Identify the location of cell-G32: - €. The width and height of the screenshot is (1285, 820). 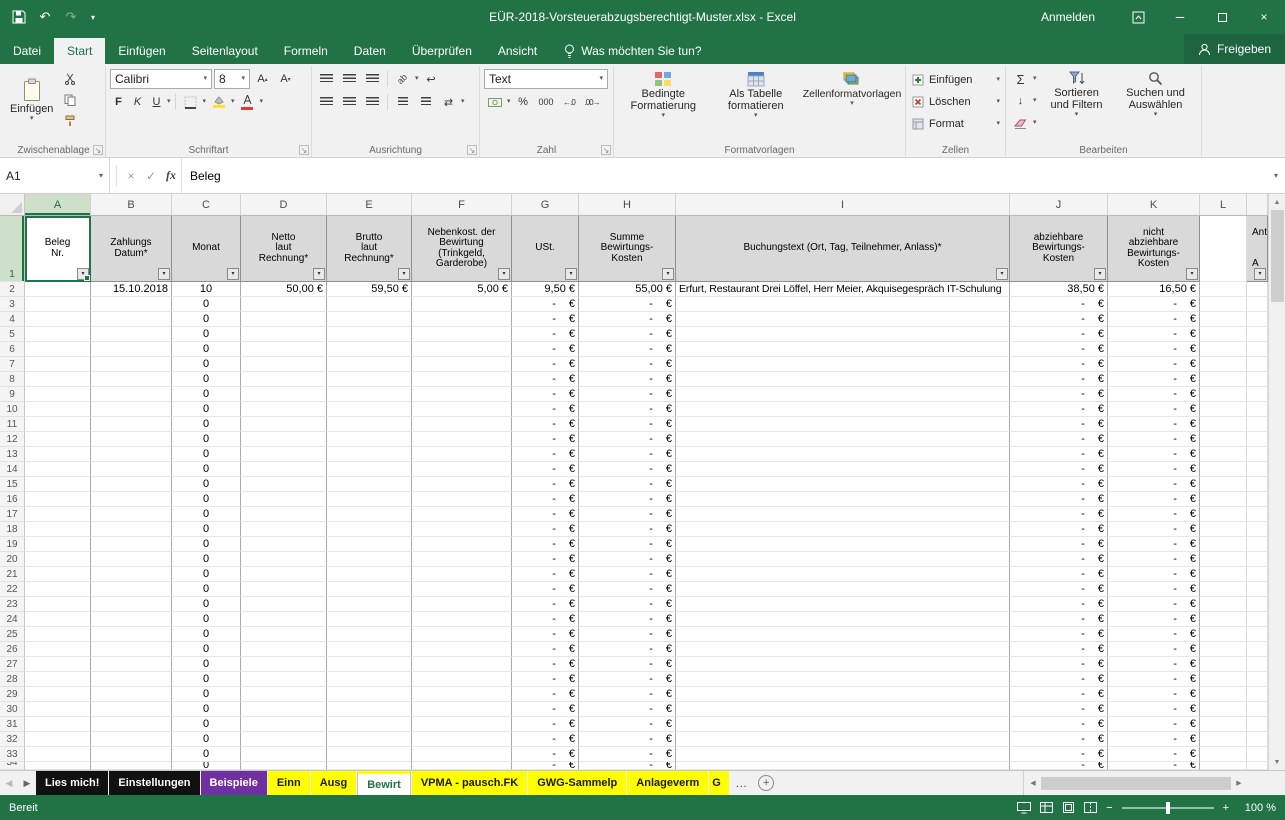
(545, 739).